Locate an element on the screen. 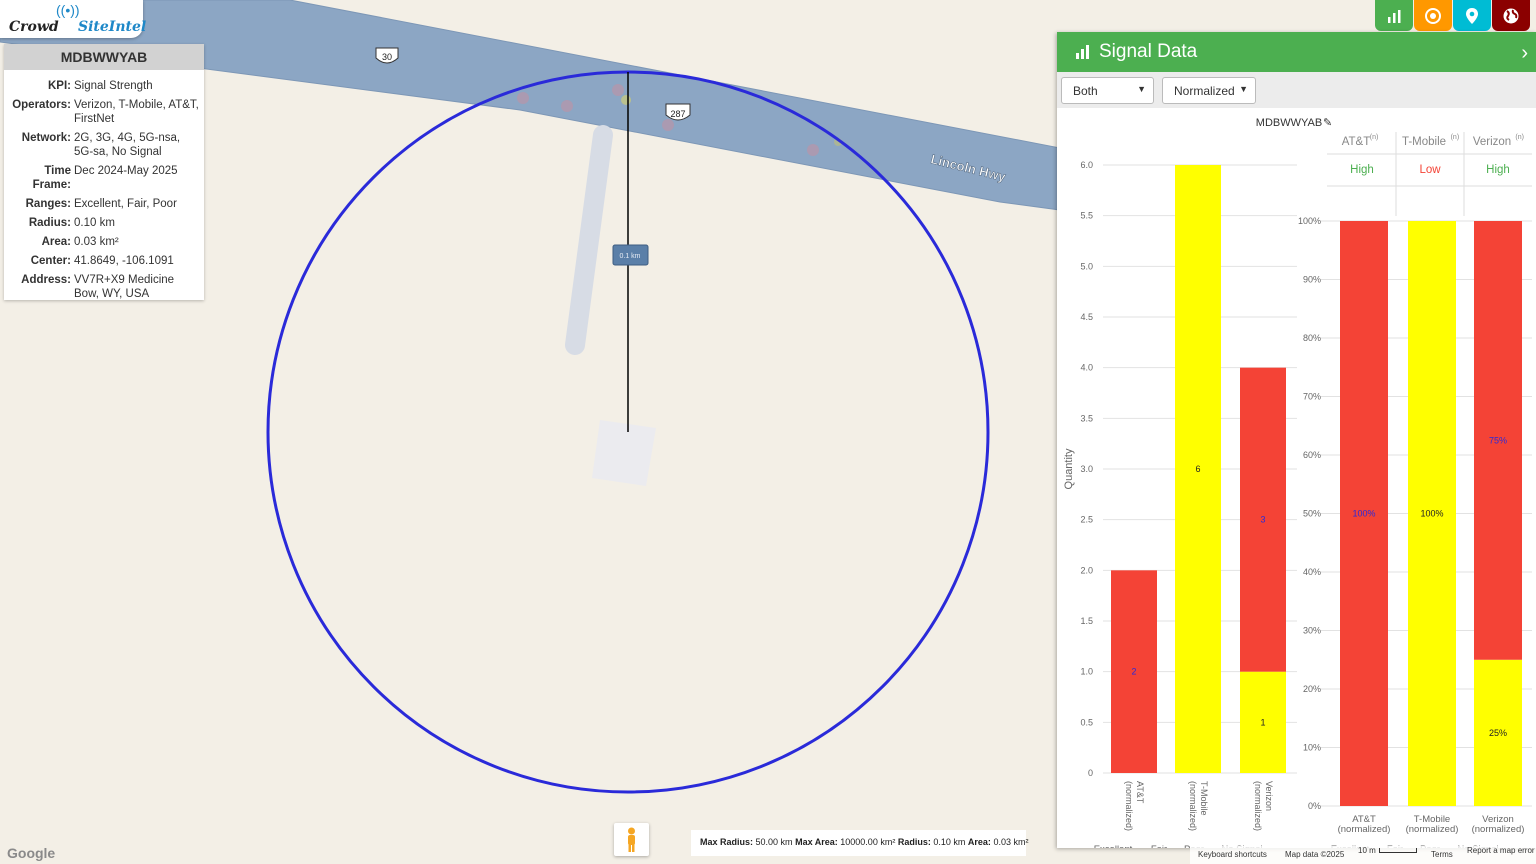 The image size is (1536, 864). logo-text-siteintel: SiteIntel is located at coordinates (112, 27).